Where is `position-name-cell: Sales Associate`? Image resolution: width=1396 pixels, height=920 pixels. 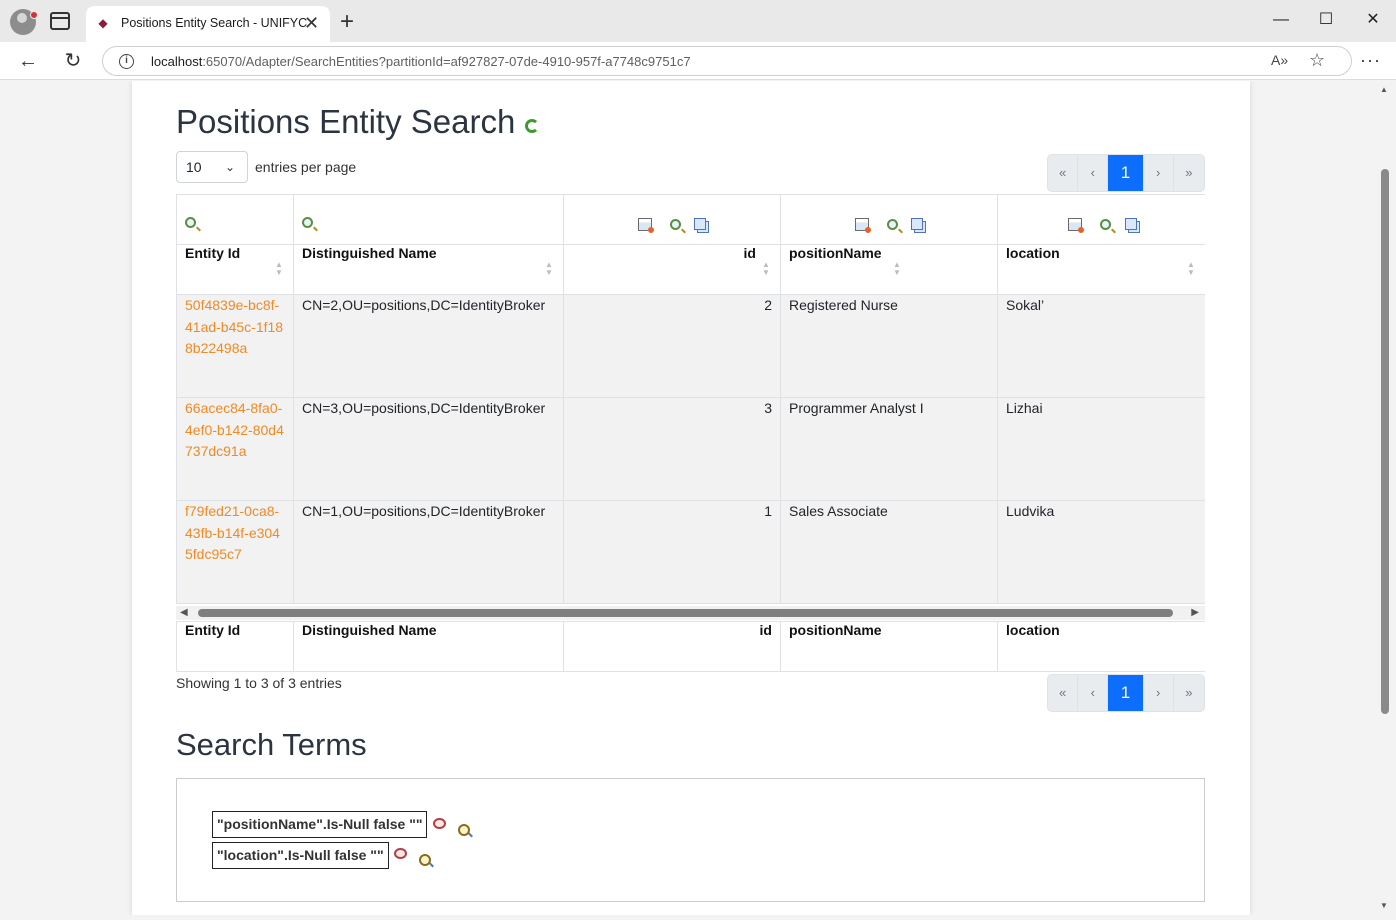
position-name-cell: Sales Associate is located at coordinates (889, 552).